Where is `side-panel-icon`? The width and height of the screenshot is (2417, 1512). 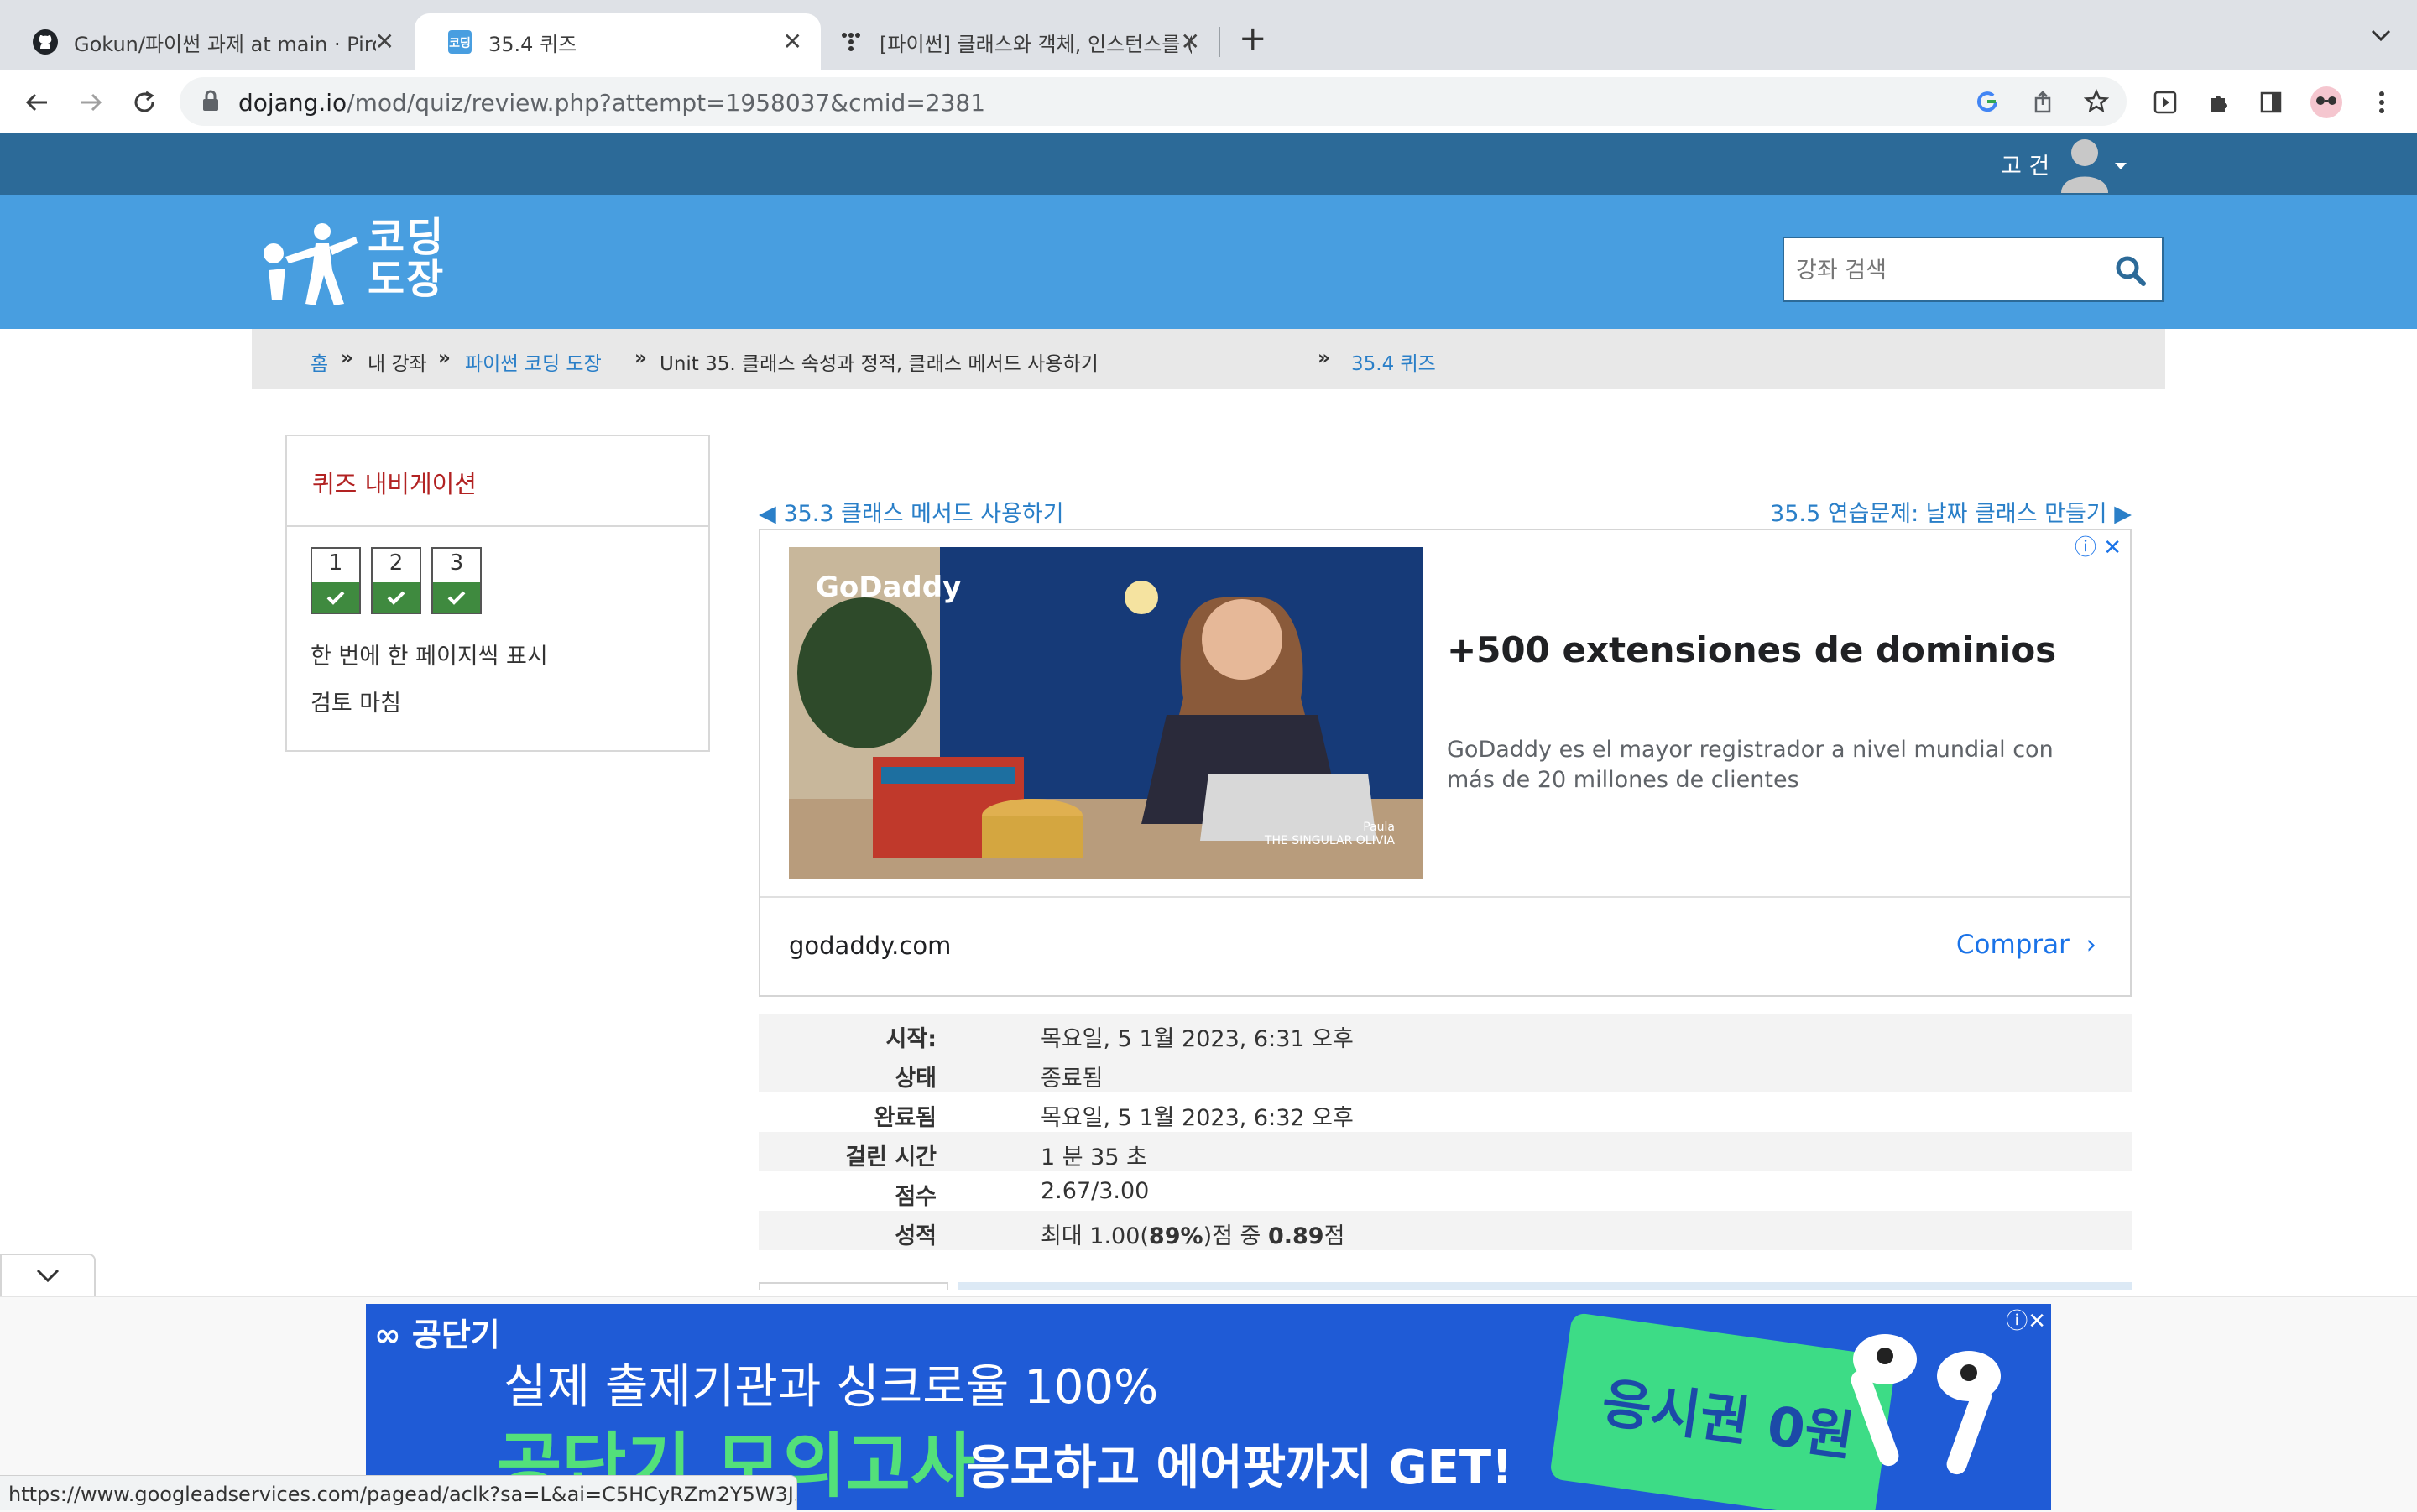
side-panel-icon is located at coordinates (2271, 103).